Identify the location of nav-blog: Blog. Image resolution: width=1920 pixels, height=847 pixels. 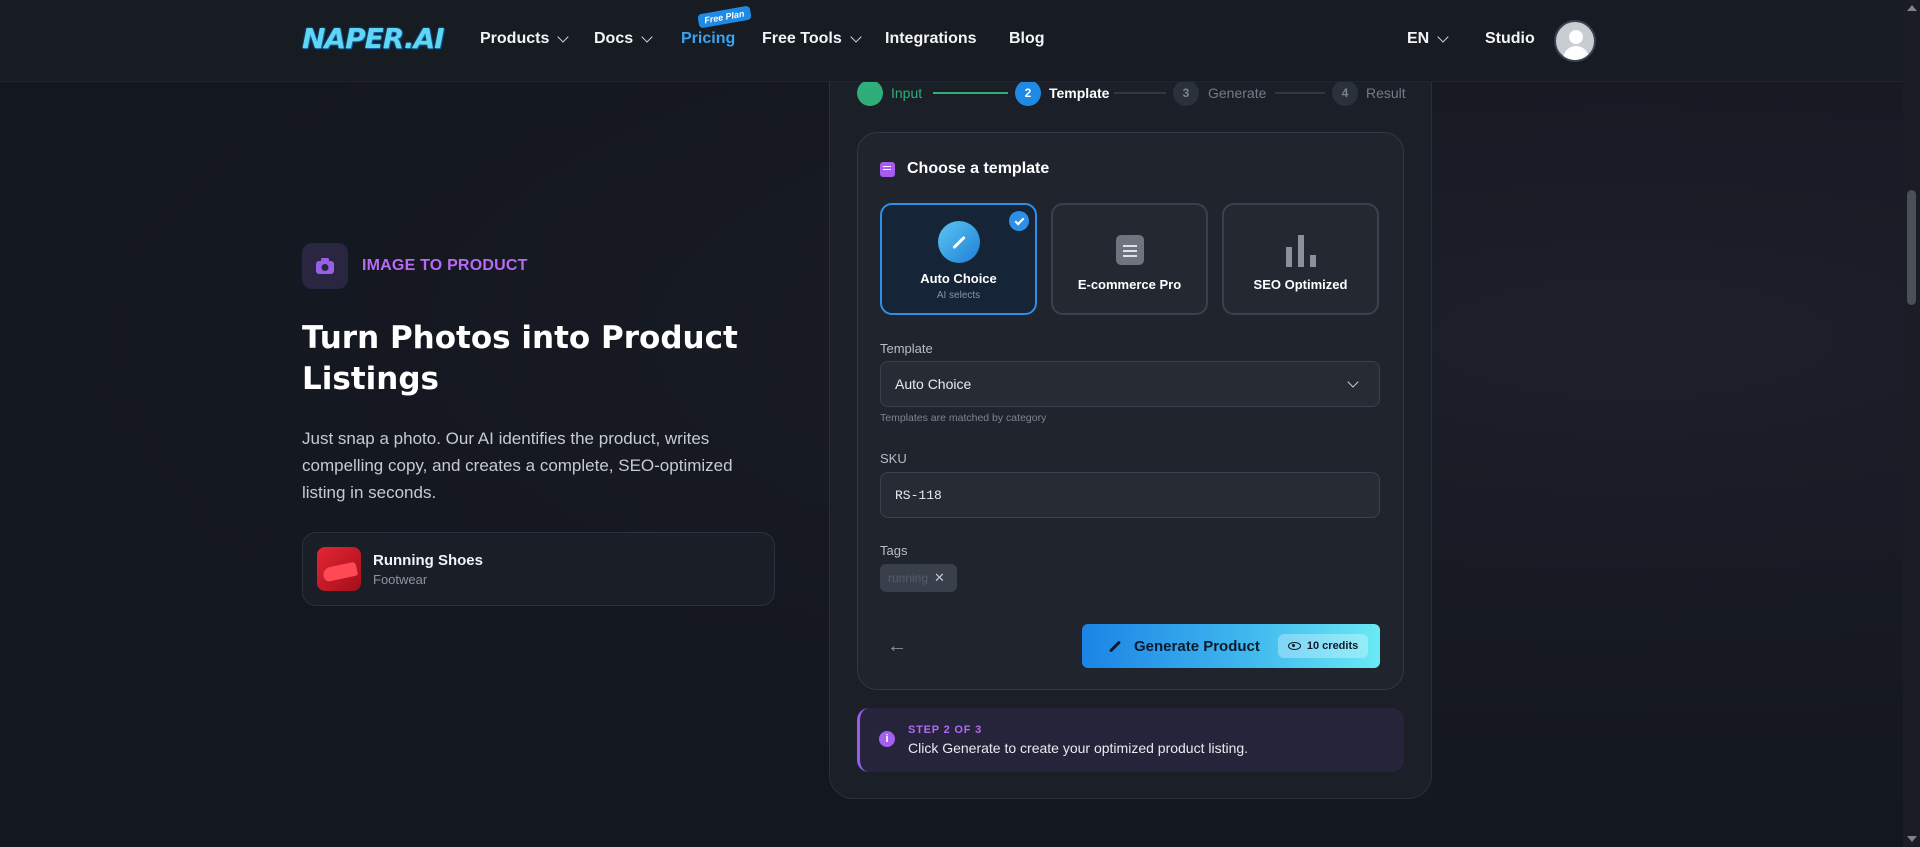
(1027, 39).